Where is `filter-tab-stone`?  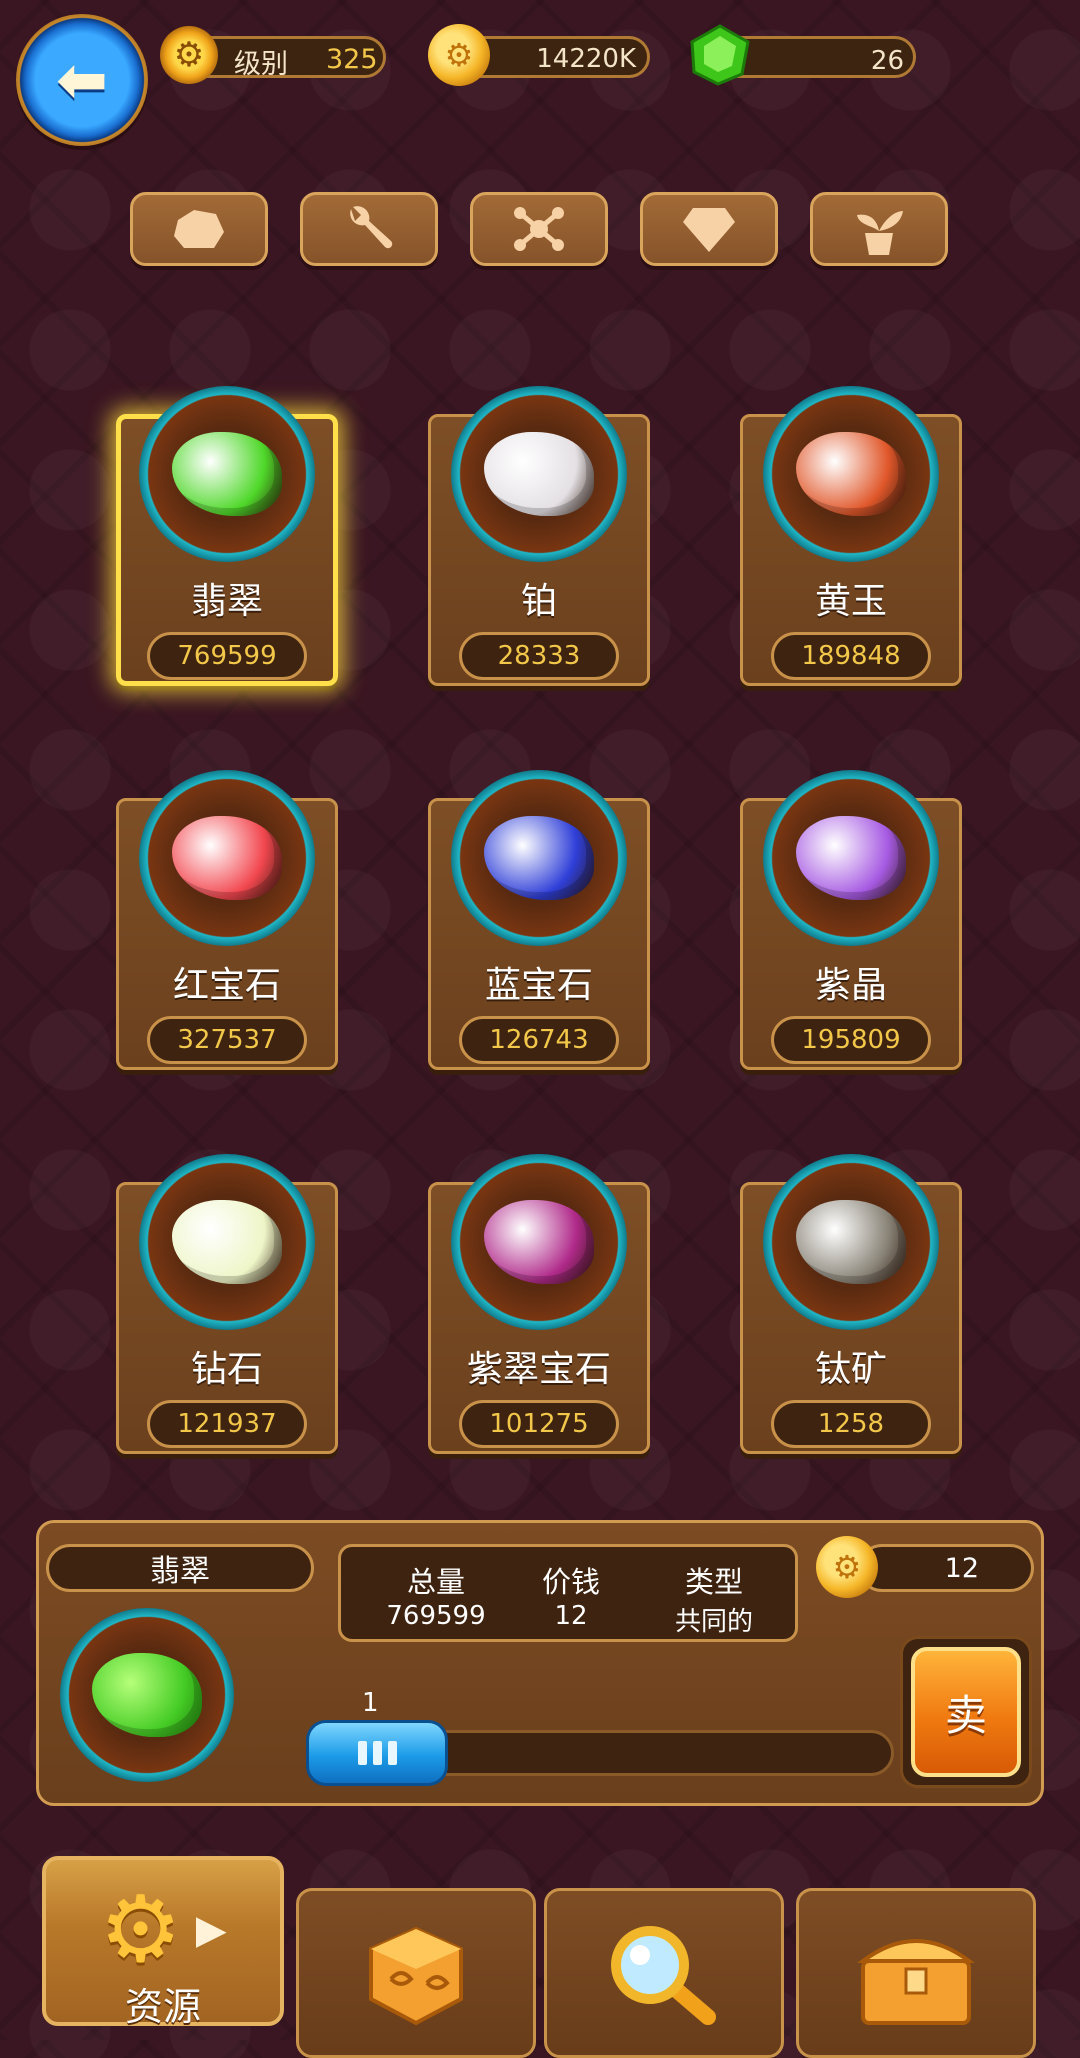 filter-tab-stone is located at coordinates (199, 229).